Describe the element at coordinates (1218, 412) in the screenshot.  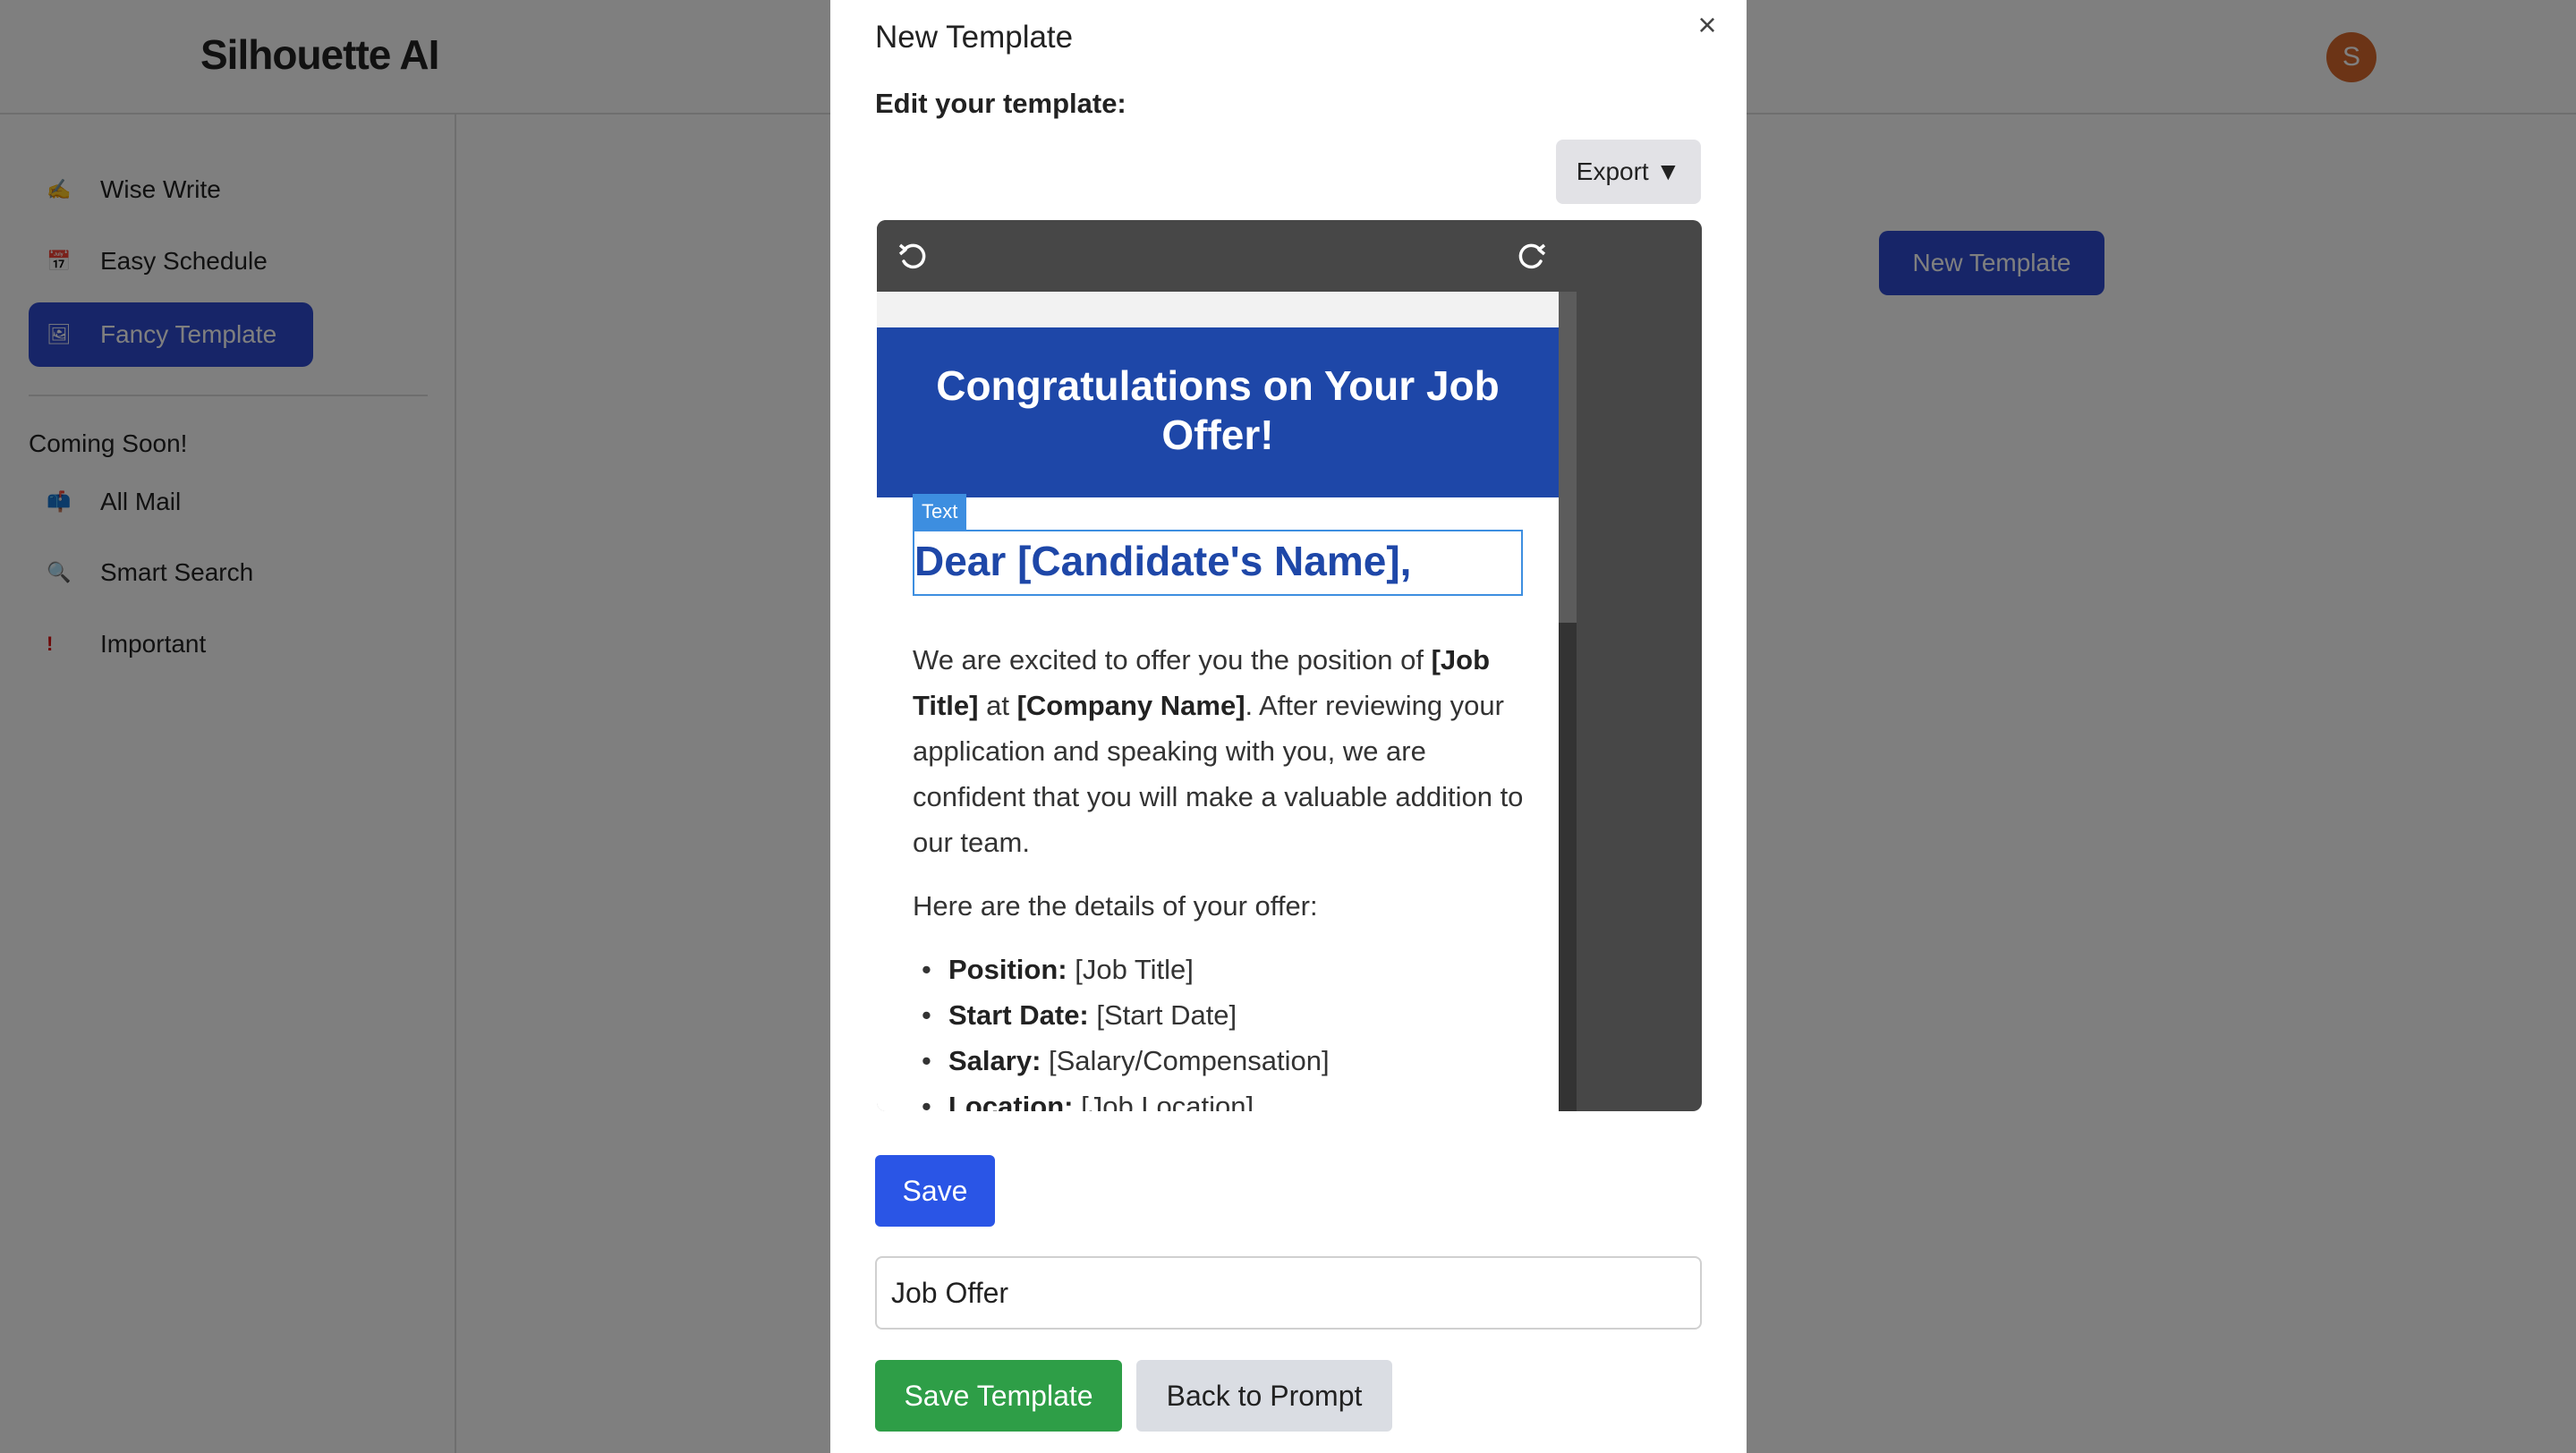
I see `email-header: Congratulations on Your Job Offer!` at that location.